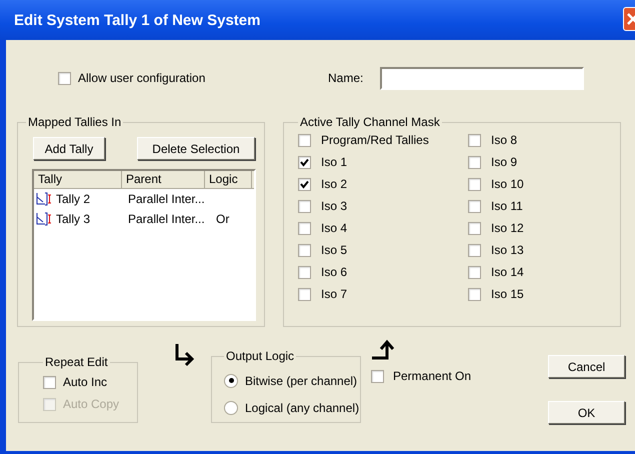  I want to click on cancel-button: Cancel, so click(586, 366).